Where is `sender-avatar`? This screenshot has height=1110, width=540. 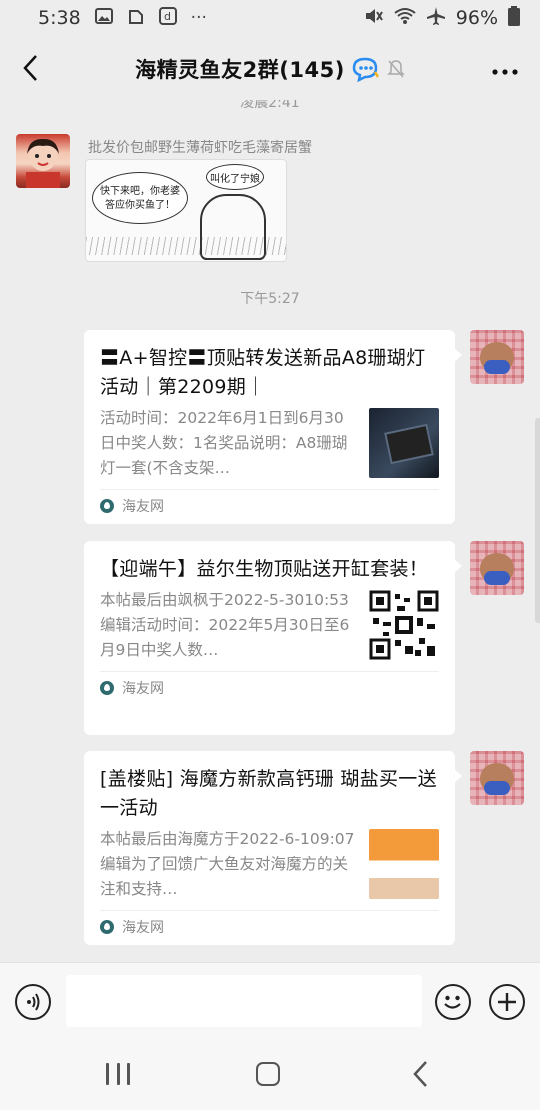
sender-avatar is located at coordinates (43, 161).